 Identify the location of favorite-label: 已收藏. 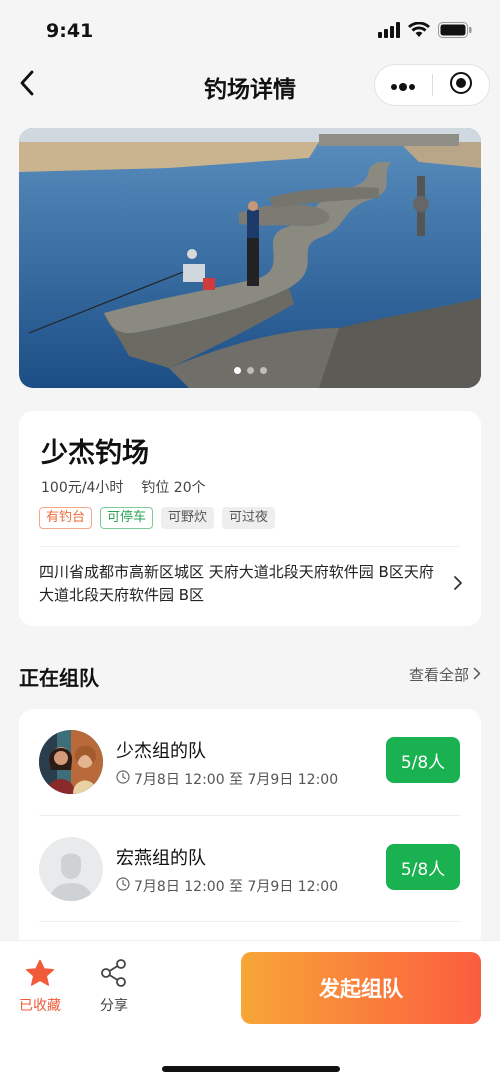
(40, 1006).